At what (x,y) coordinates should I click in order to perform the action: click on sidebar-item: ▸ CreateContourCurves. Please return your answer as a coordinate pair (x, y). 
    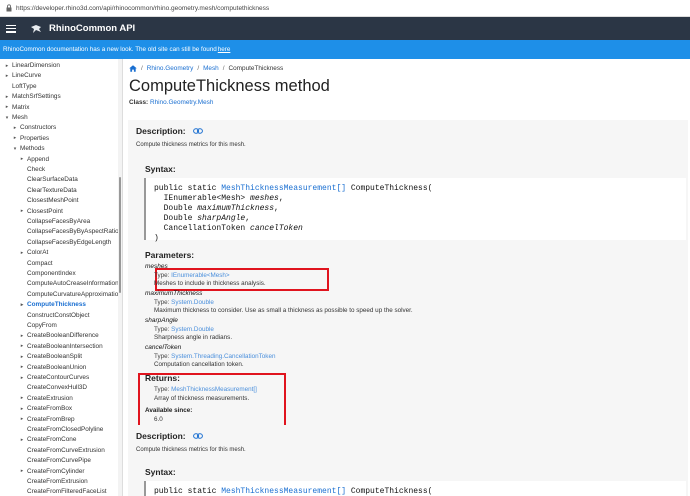
    Looking at the image, I should click on (54, 377).